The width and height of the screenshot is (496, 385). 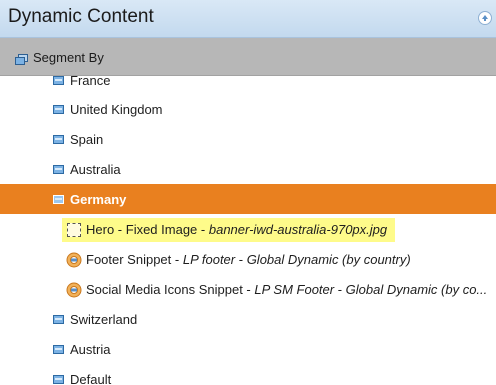 What do you see at coordinates (248, 319) in the screenshot?
I see `tree-row-switzerland: Switzerland` at bounding box center [248, 319].